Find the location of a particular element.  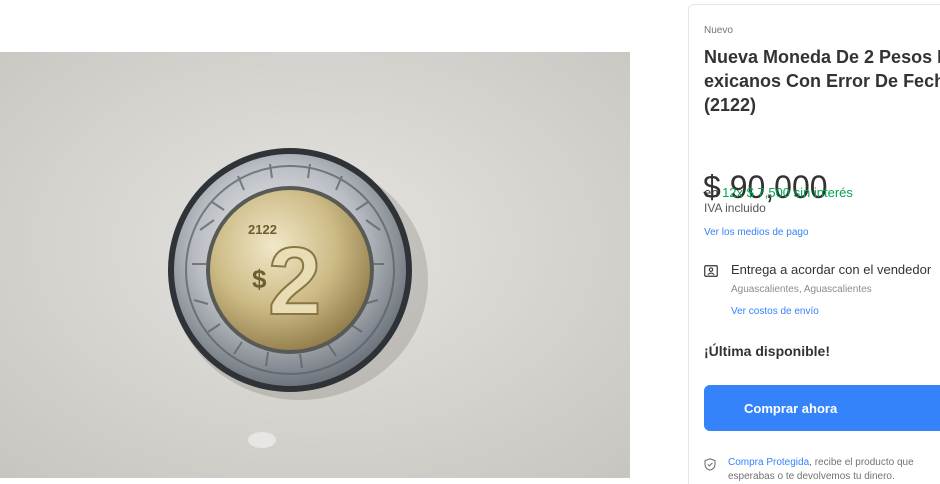

installments-offer: 12x $ 7,500 sin interés is located at coordinates (787, 192).